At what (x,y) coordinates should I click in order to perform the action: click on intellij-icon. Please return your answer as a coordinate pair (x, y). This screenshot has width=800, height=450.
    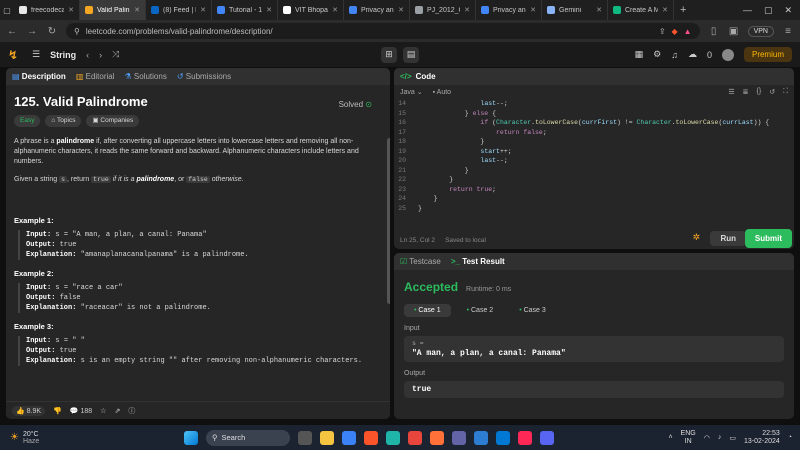
    Looking at the image, I should click on (525, 437).